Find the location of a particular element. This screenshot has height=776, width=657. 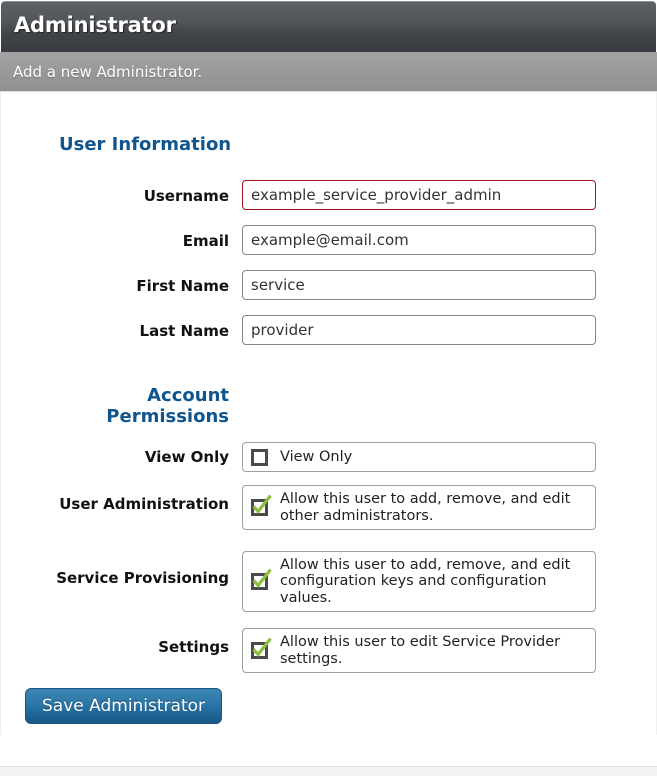

first-name-input is located at coordinates (419, 285).